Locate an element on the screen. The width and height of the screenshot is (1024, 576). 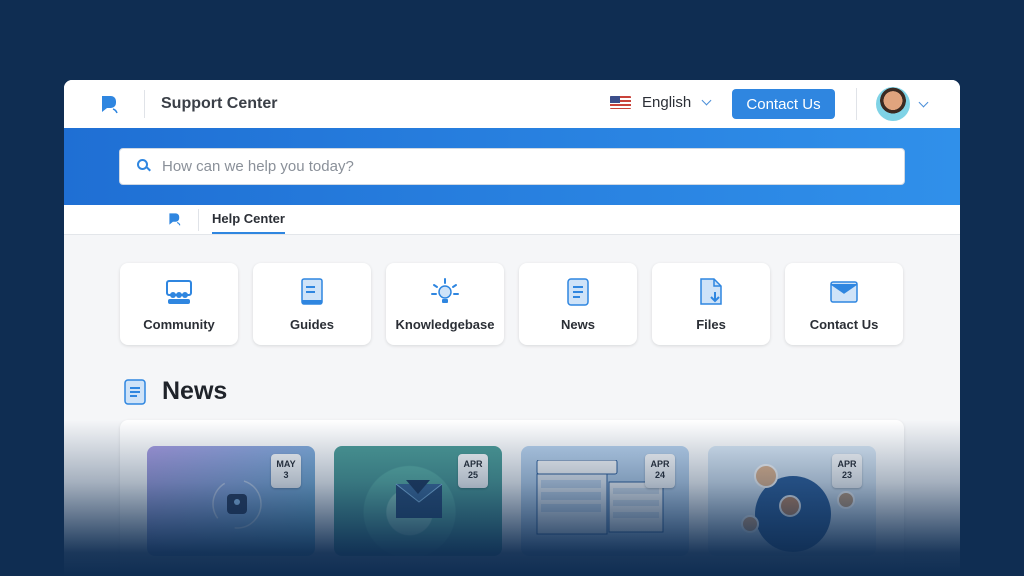
tab-help-center: Help Center is located at coordinates (248, 222).